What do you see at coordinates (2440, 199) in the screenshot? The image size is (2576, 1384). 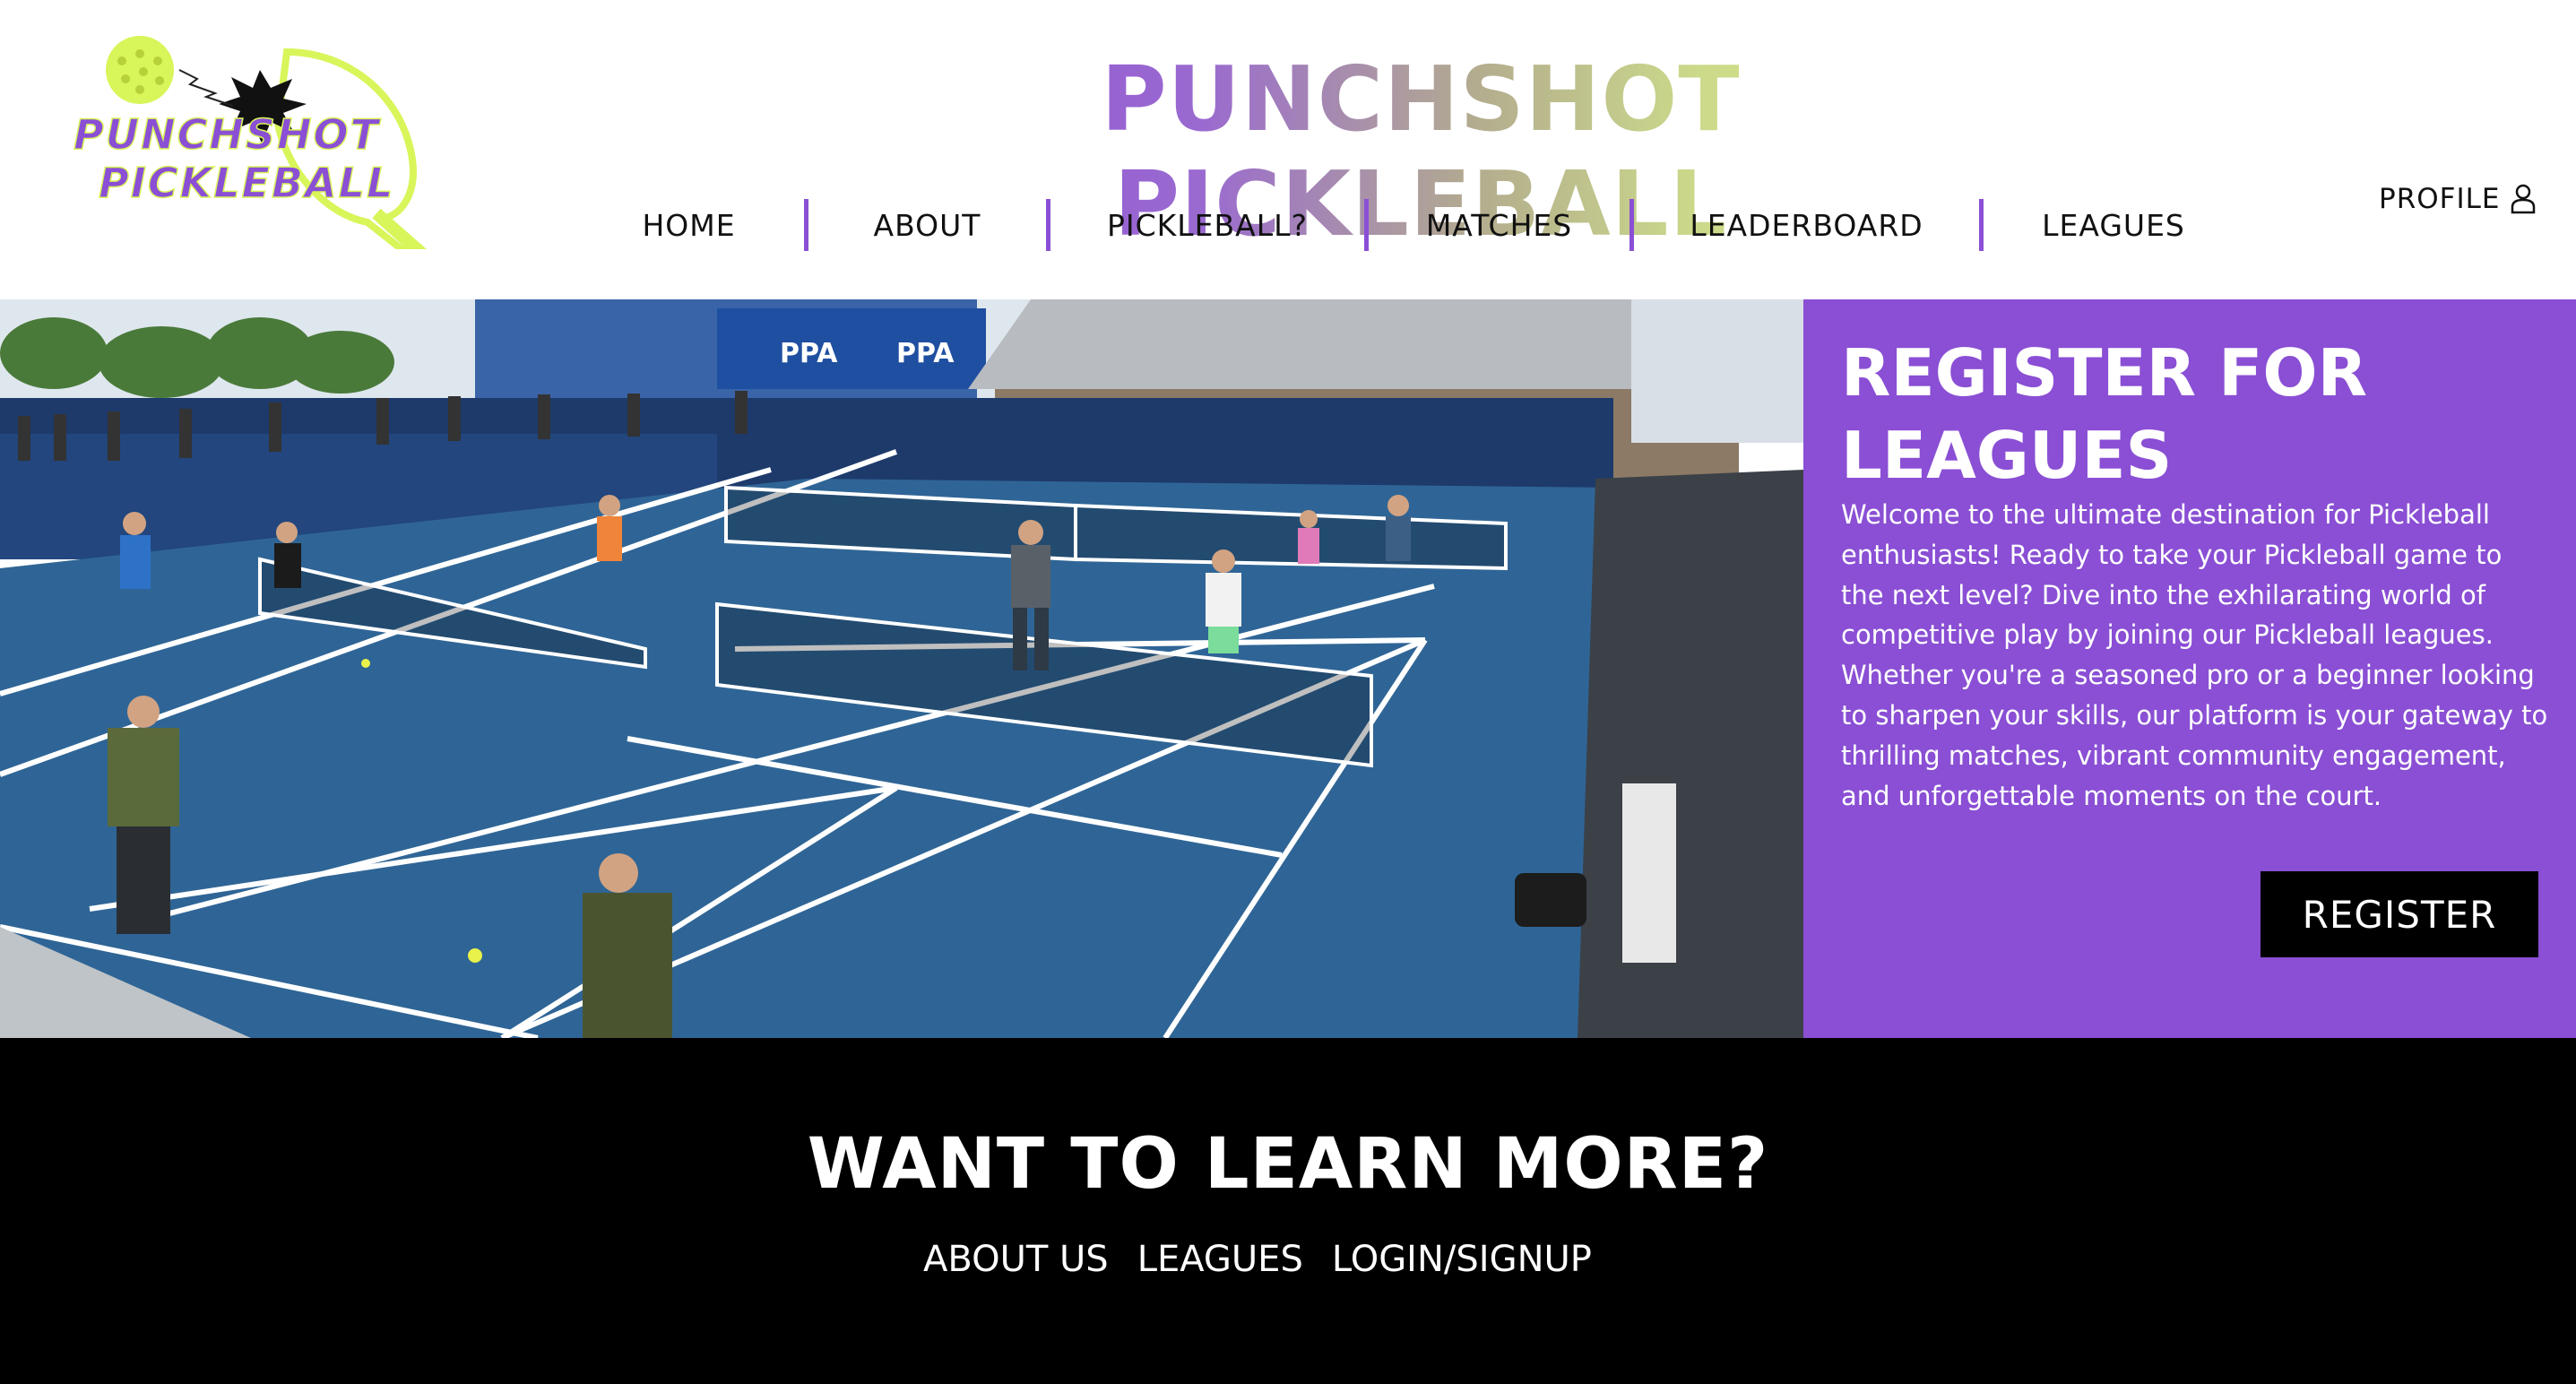 I see `profile-label: PROFILE` at bounding box center [2440, 199].